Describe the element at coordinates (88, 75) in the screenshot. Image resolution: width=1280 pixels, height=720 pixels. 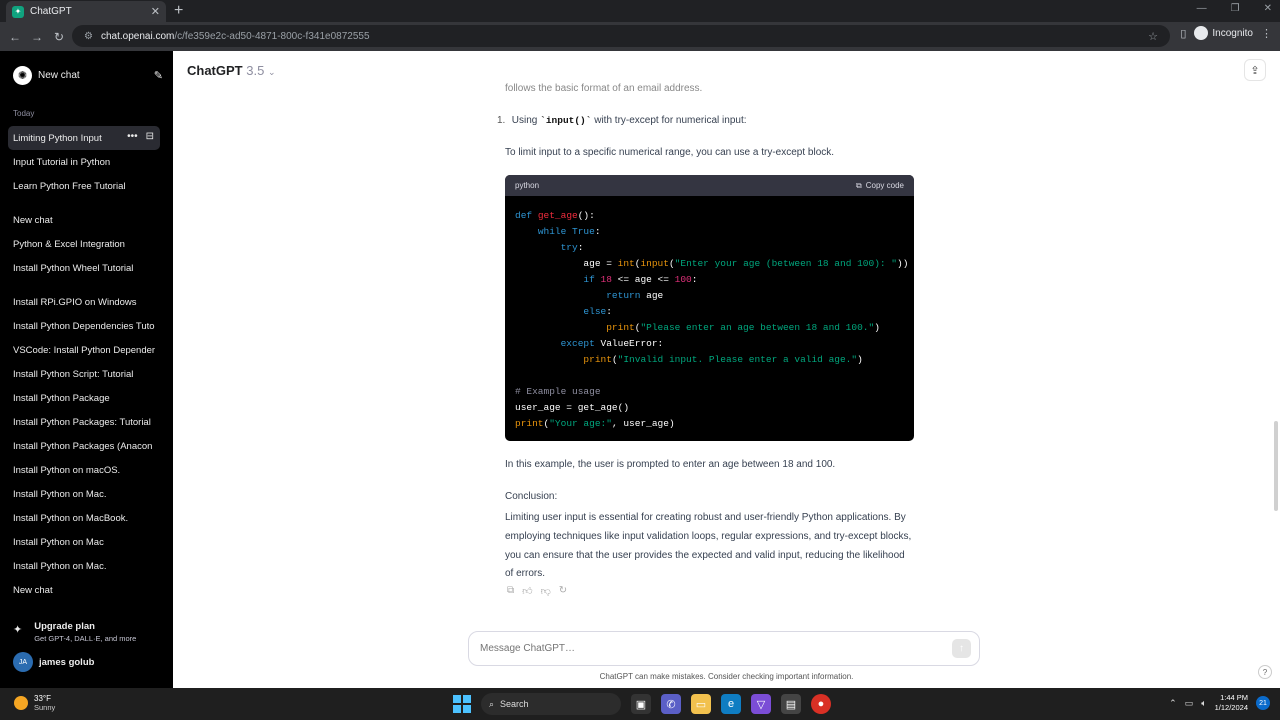
I see `new-chat-button: ✺ New chat ✎` at that location.